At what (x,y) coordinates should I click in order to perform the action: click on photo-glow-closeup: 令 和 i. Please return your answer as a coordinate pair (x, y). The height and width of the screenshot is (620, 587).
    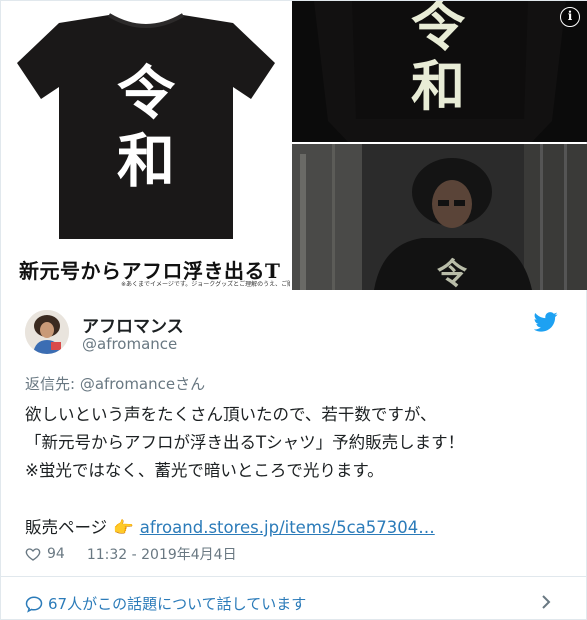
    Looking at the image, I should click on (439, 71).